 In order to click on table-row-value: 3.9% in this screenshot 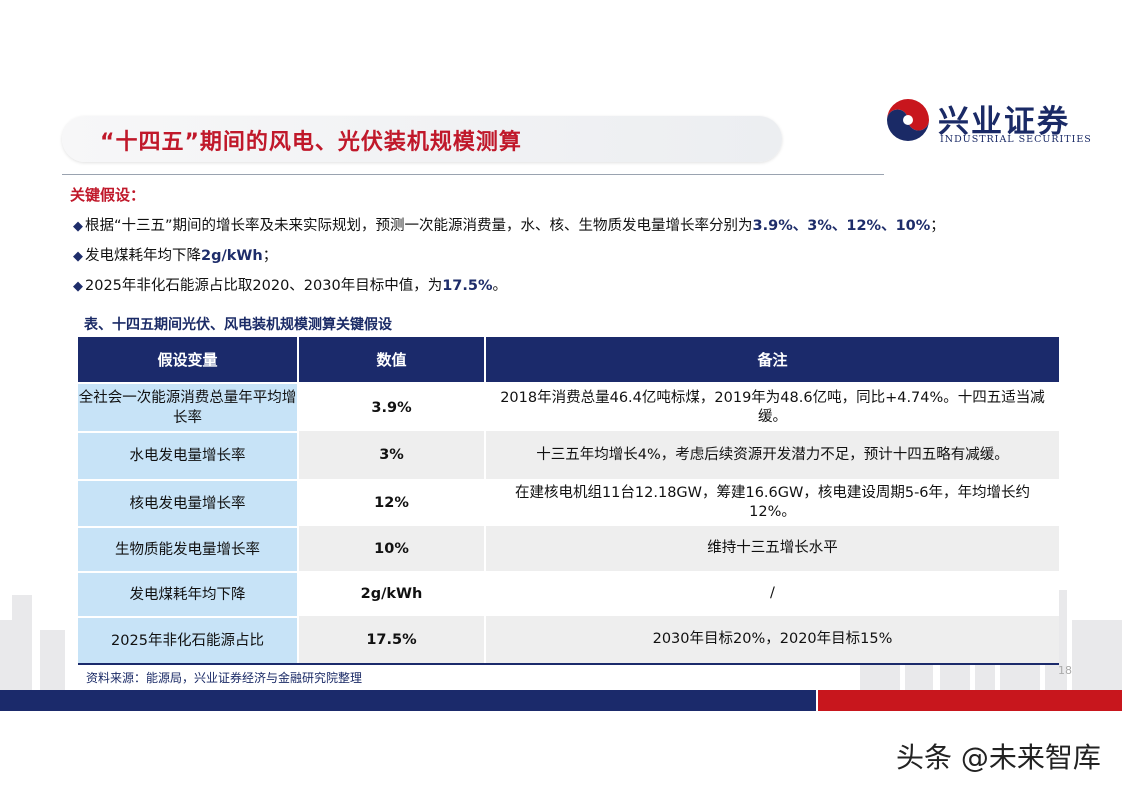, I will do `click(391, 407)`.